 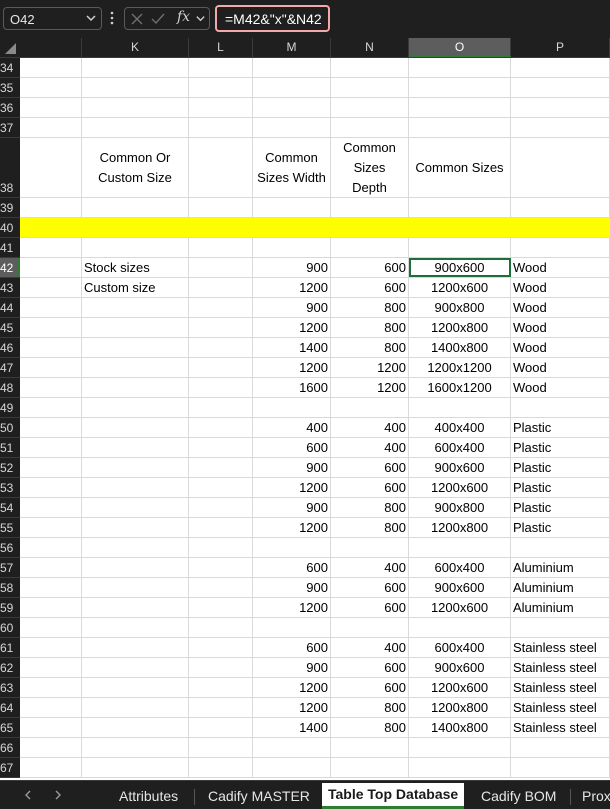 I want to click on cell-P: Stainless steel, so click(x=560, y=687).